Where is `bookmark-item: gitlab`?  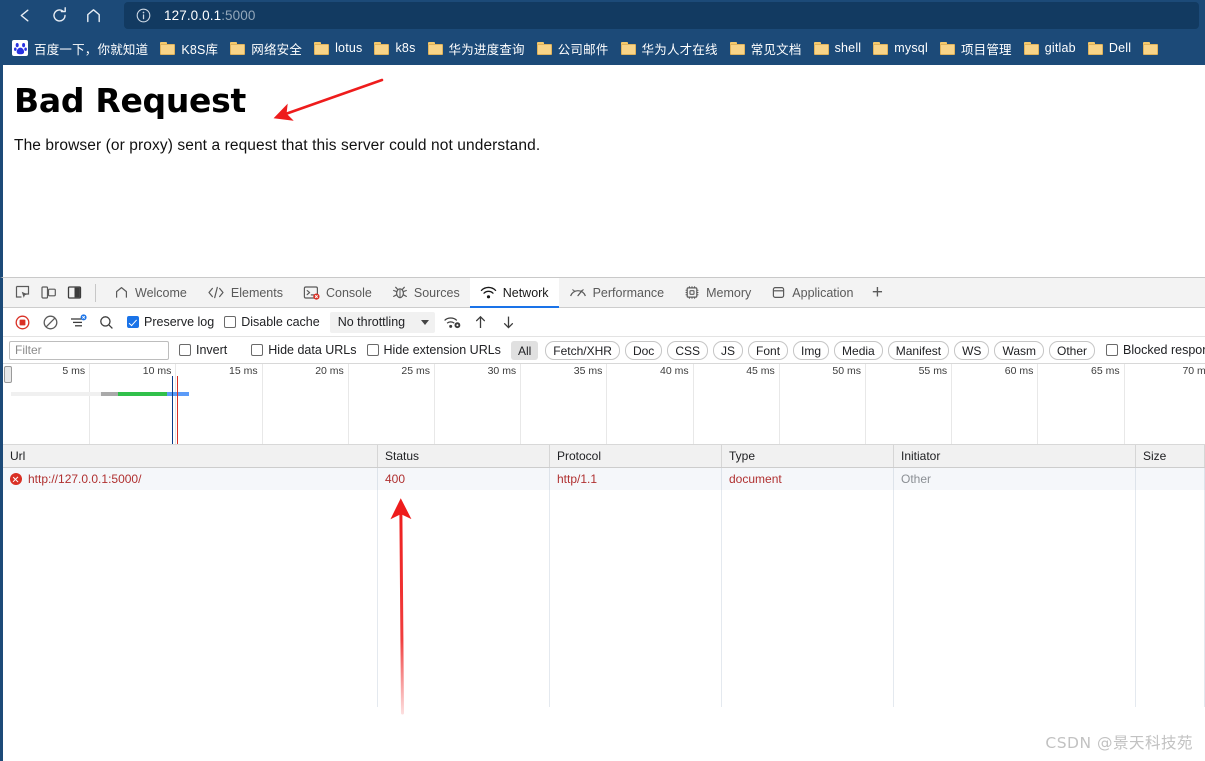
bookmark-item: gitlab is located at coordinates (1050, 48).